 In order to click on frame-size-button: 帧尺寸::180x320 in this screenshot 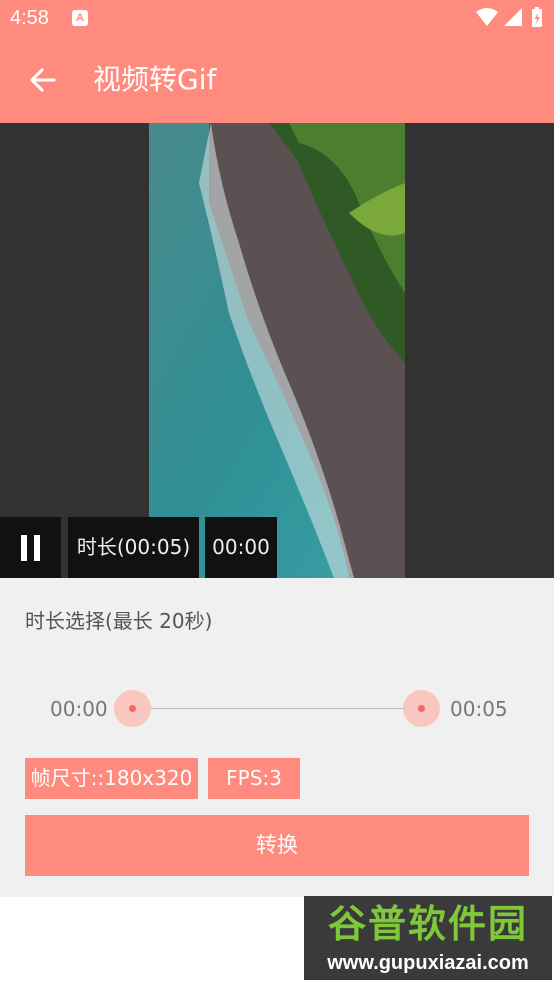, I will do `click(111, 778)`.